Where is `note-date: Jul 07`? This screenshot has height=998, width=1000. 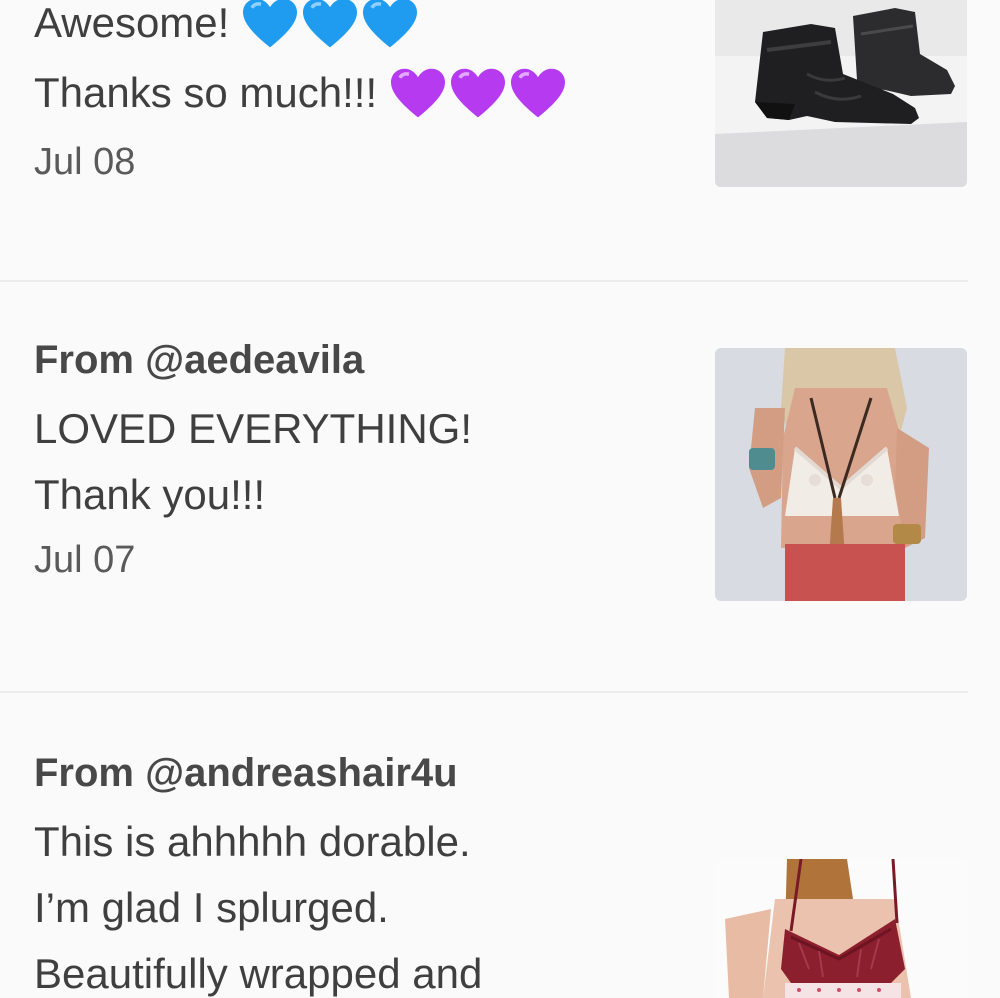 note-date: Jul 07 is located at coordinates (85, 560).